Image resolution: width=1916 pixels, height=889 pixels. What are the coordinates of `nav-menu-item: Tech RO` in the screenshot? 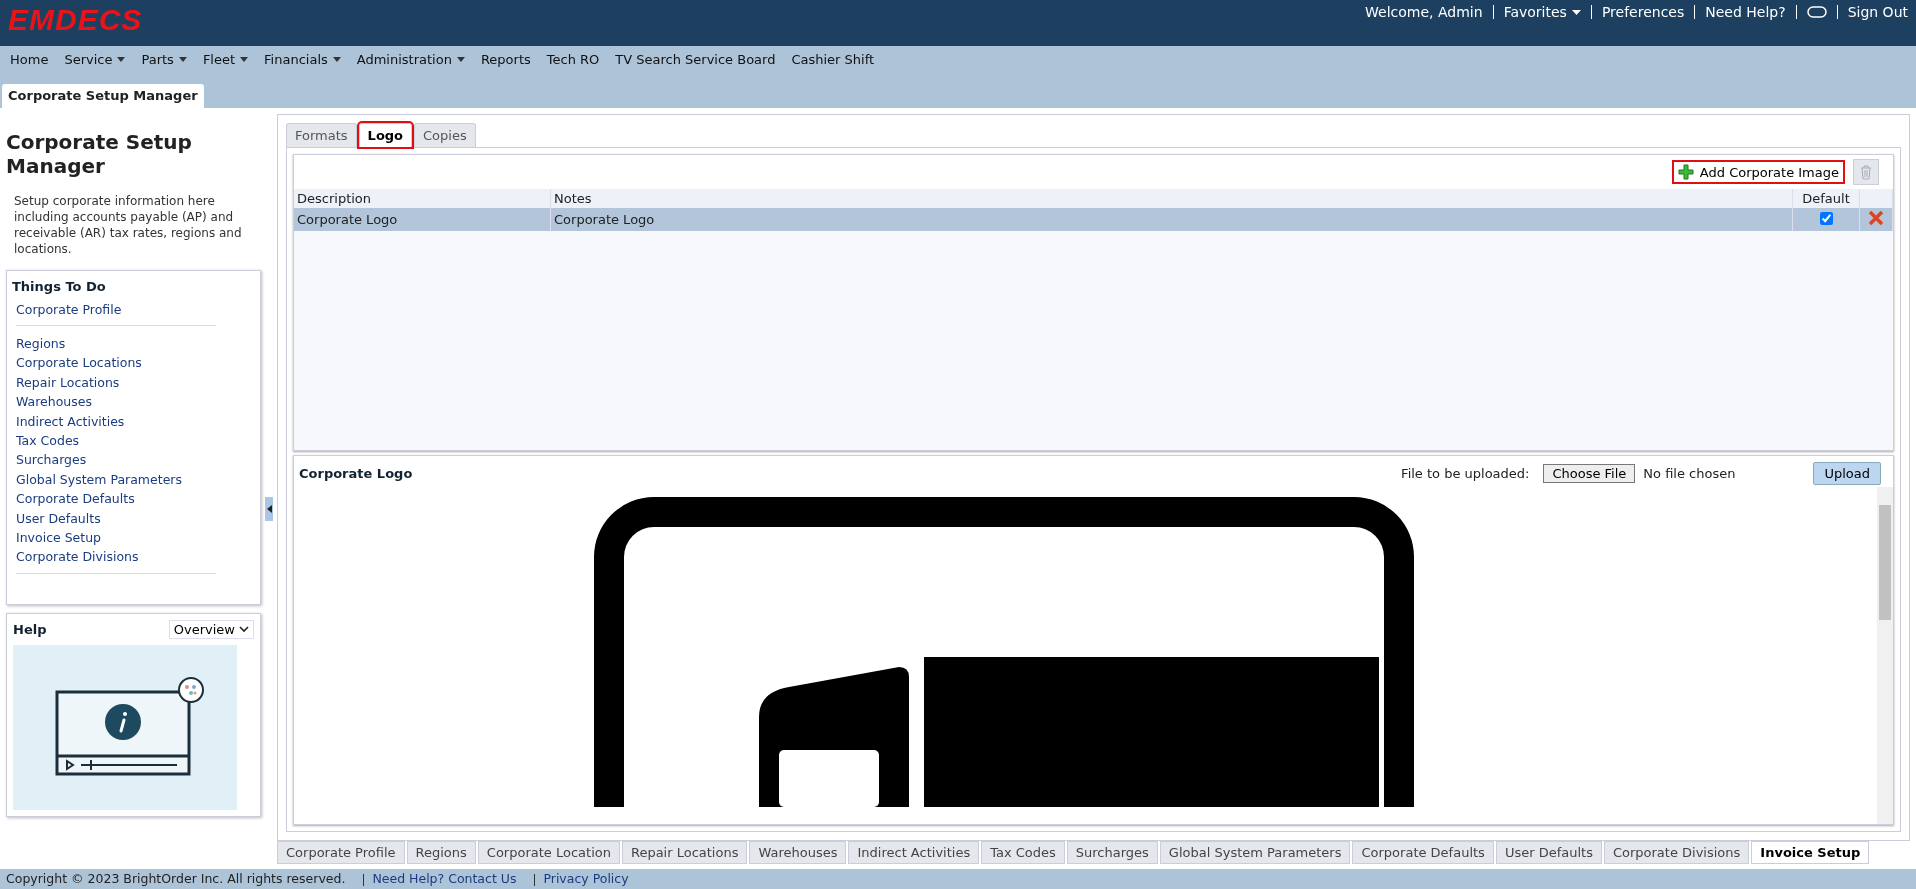 It's located at (573, 59).